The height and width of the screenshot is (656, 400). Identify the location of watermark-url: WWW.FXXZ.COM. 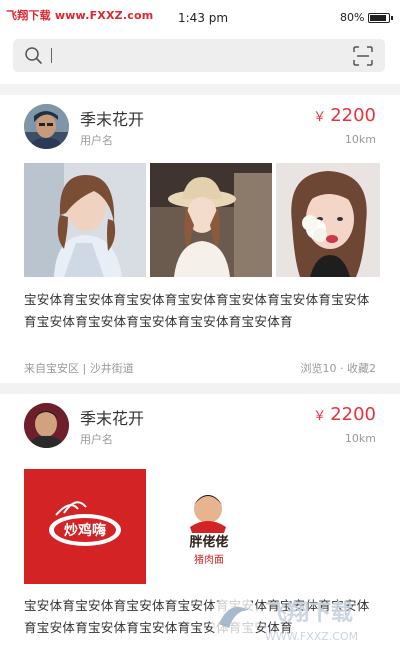
(311, 636).